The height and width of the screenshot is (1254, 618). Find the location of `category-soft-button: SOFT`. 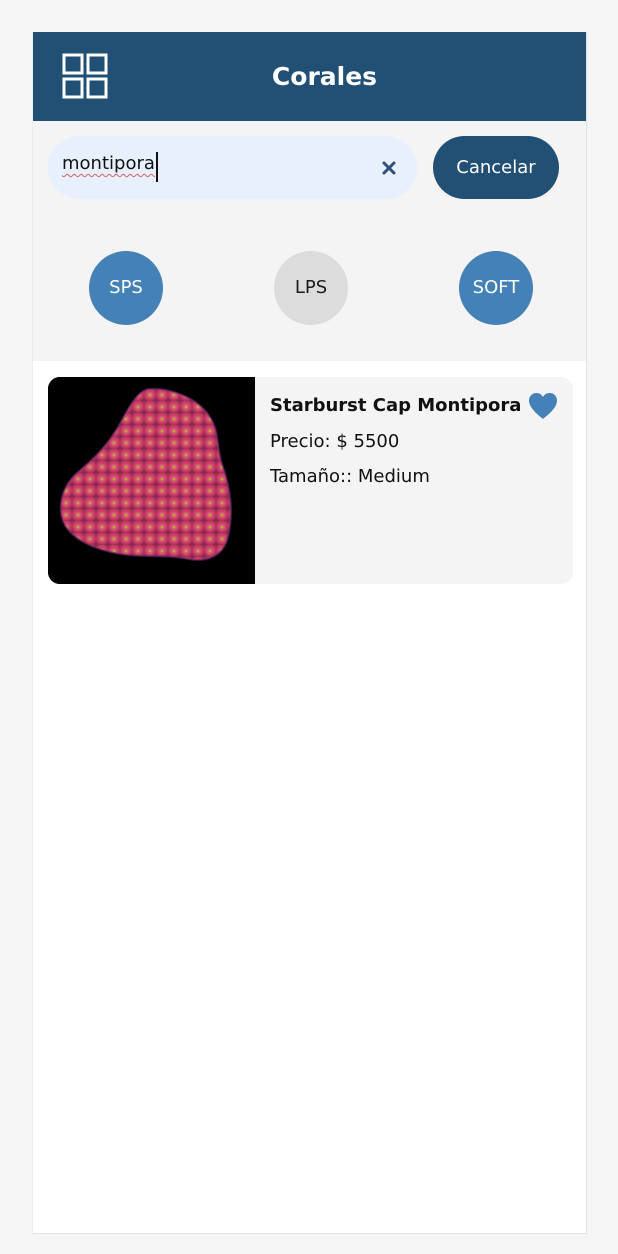

category-soft-button: SOFT is located at coordinates (496, 288).